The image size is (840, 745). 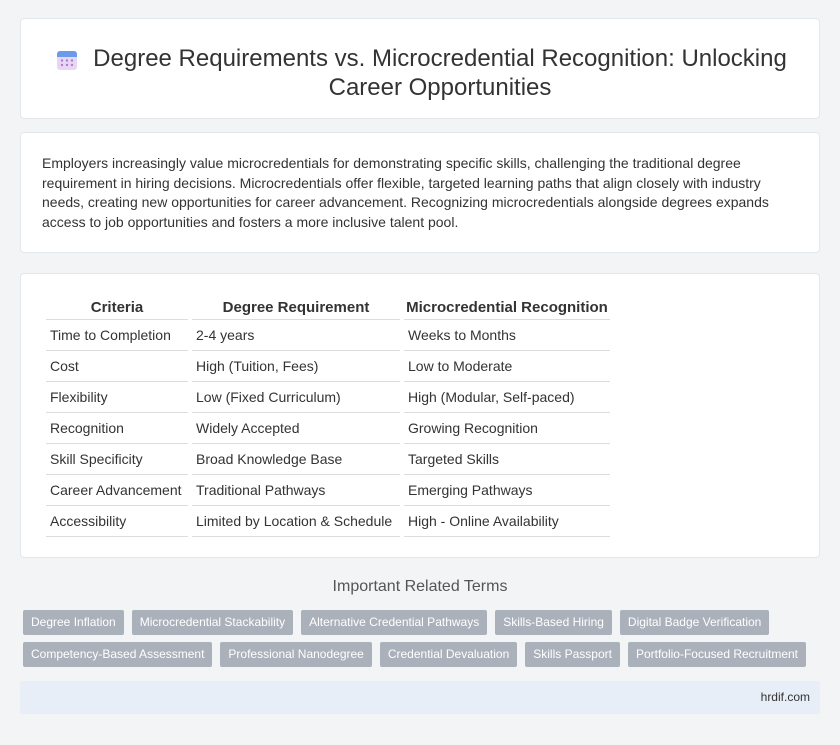 What do you see at coordinates (694, 622) in the screenshot?
I see `tag-digital-badge-verification: Digital Badge Verification` at bounding box center [694, 622].